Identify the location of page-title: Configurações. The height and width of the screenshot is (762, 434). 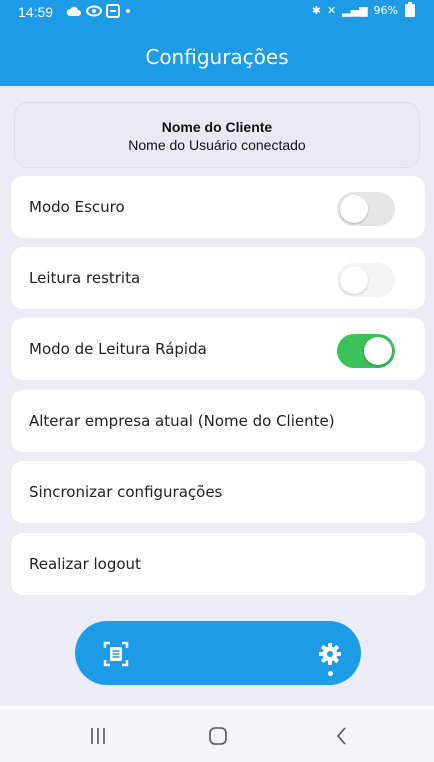
(217, 57).